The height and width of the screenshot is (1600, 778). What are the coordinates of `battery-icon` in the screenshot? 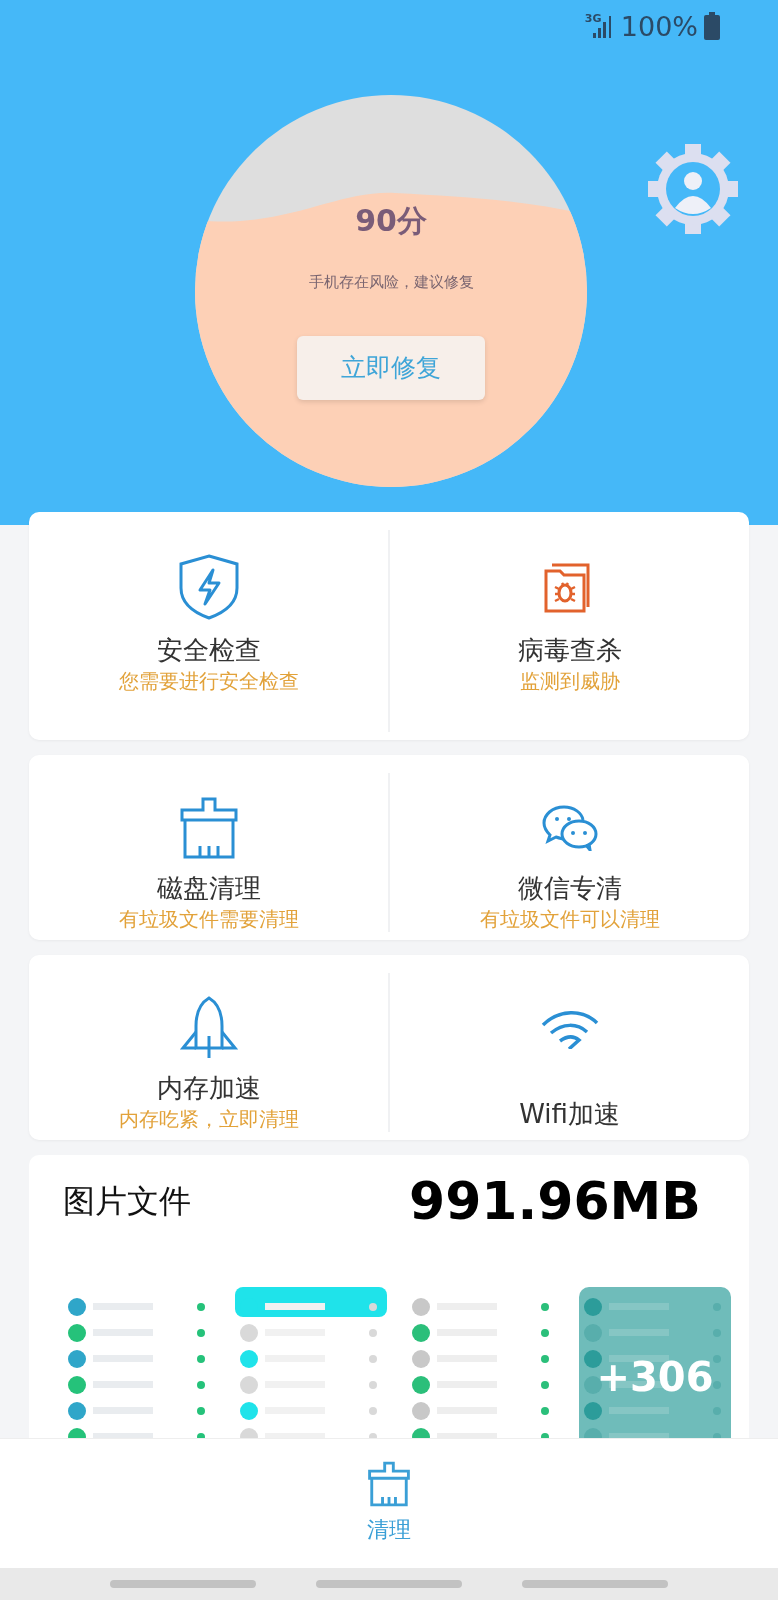 It's located at (712, 26).